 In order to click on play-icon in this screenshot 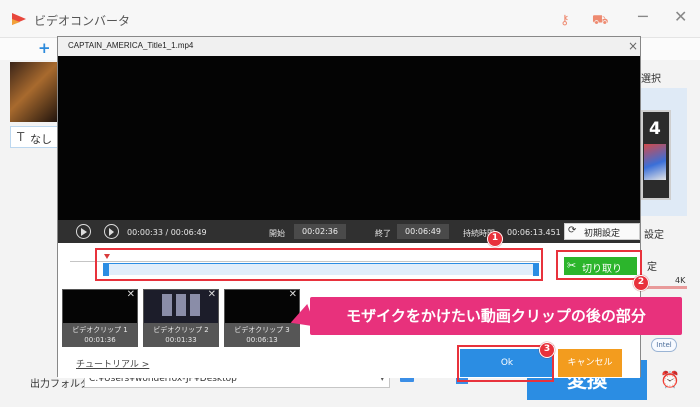, I will do `click(83, 231)`.